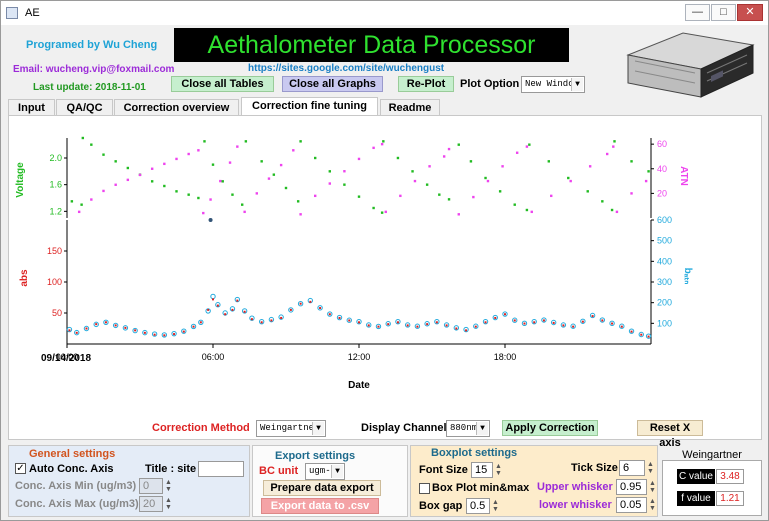  Describe the element at coordinates (478, 506) in the screenshot. I see `box-gap-input: 0.5` at that location.